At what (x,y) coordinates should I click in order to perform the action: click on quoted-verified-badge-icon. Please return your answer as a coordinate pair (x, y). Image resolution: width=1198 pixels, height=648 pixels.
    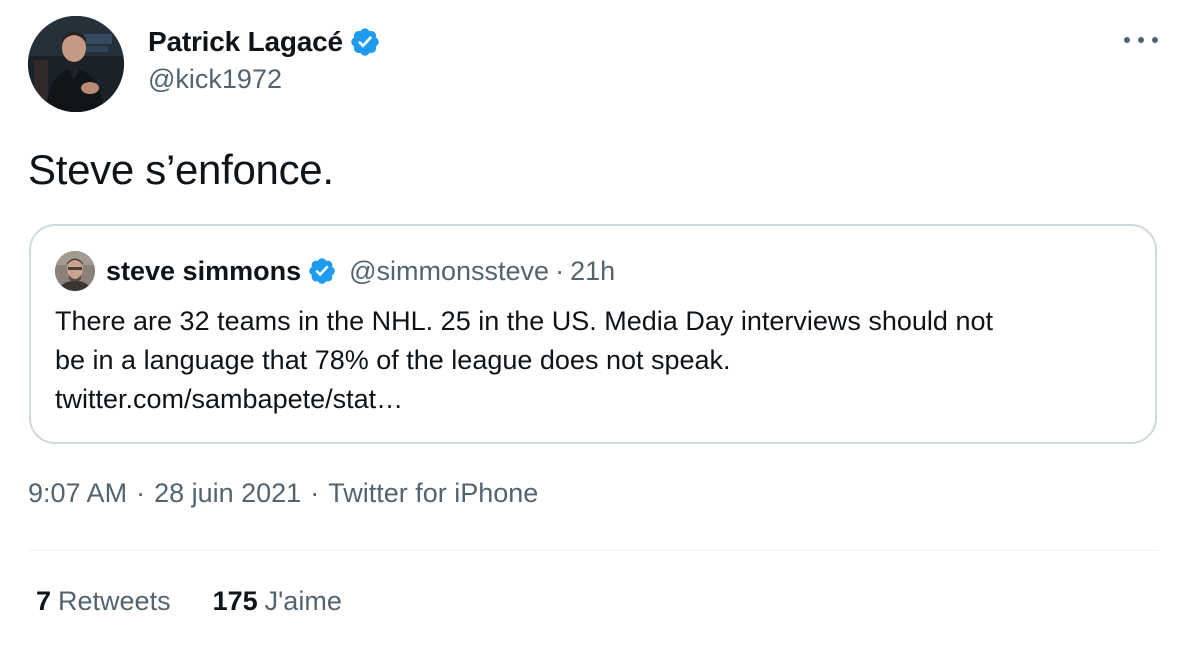
    Looking at the image, I should click on (322, 271).